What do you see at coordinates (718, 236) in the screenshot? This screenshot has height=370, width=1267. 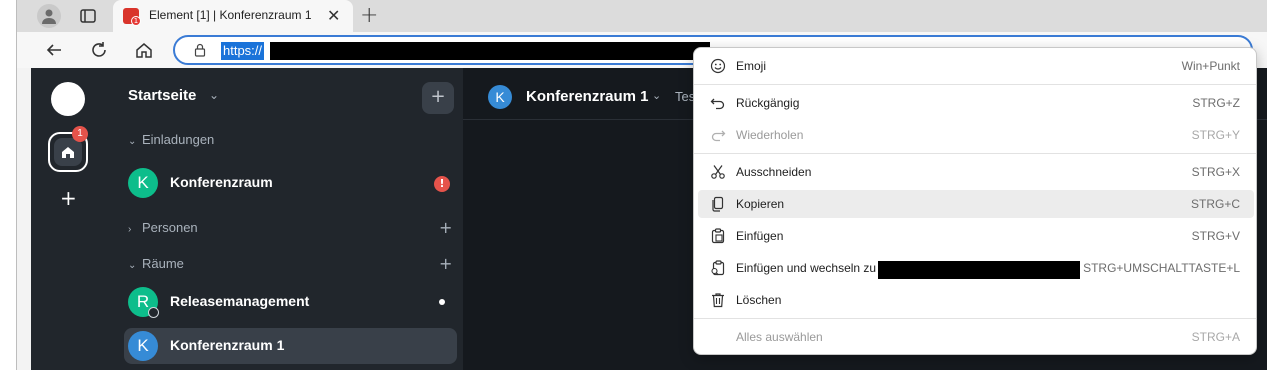 I see `paste-icon` at bounding box center [718, 236].